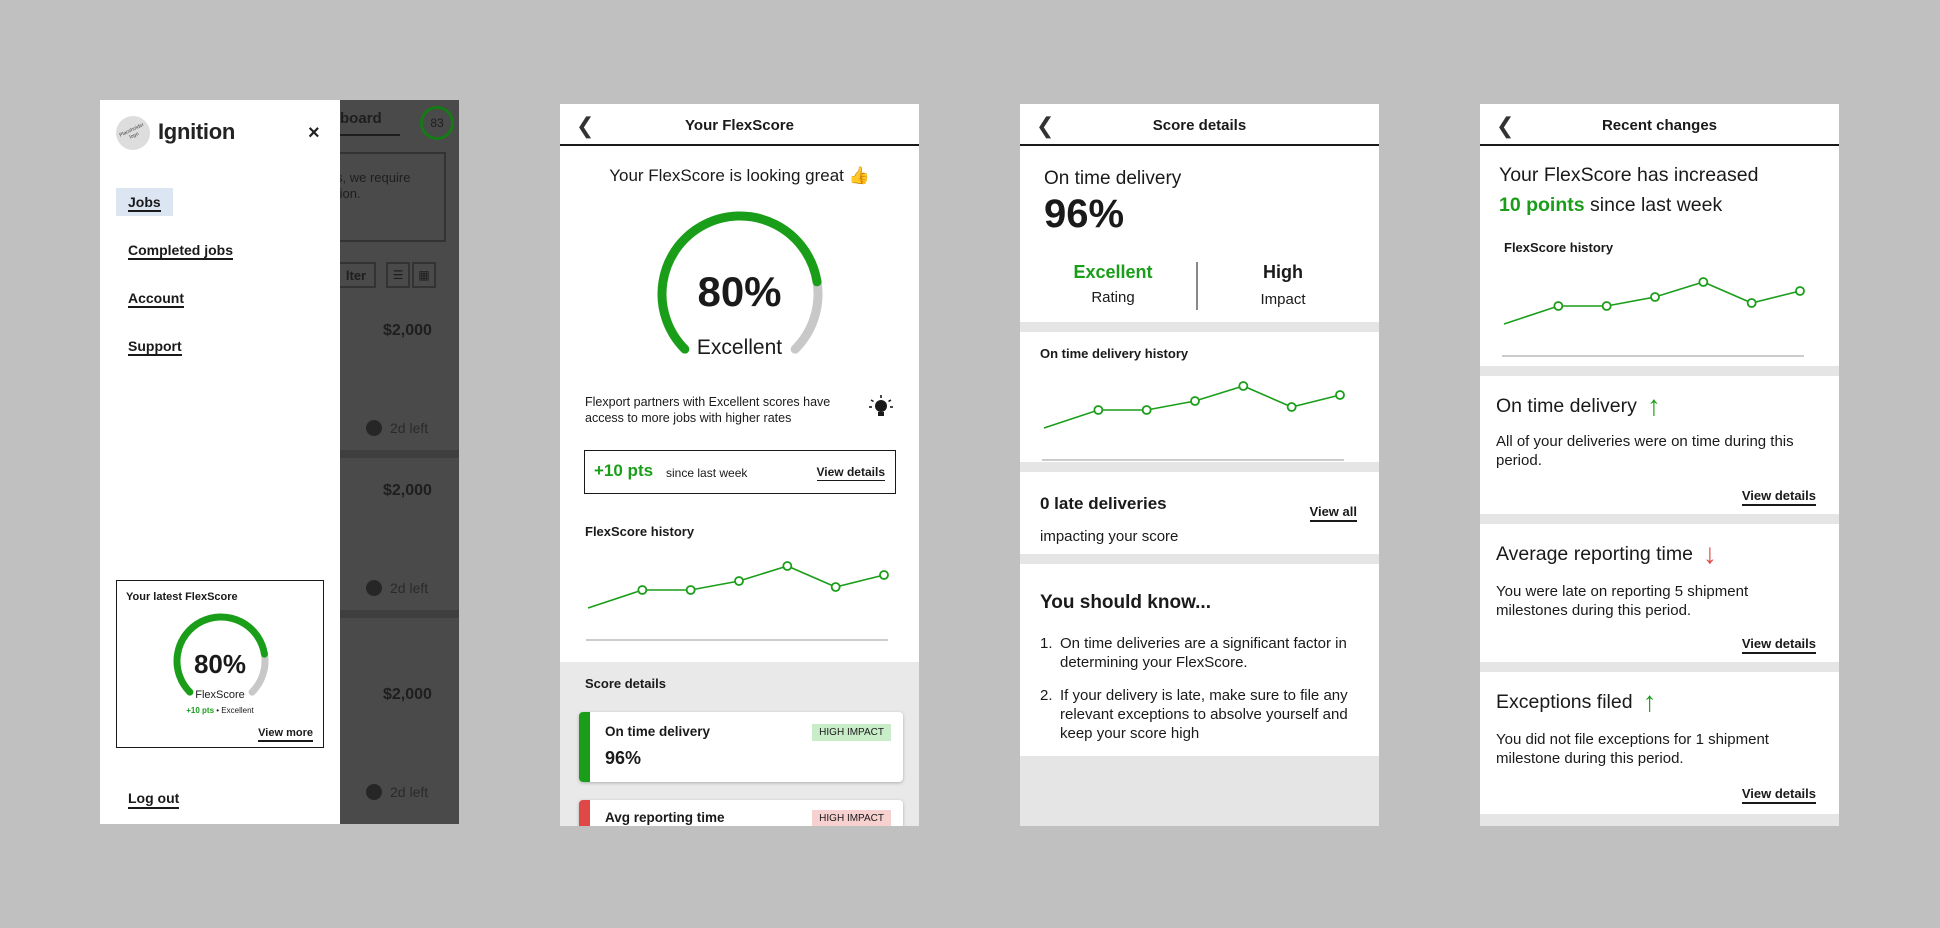 Image resolution: width=1940 pixels, height=928 pixels. What do you see at coordinates (881, 405) in the screenshot?
I see `lightbulb-icon` at bounding box center [881, 405].